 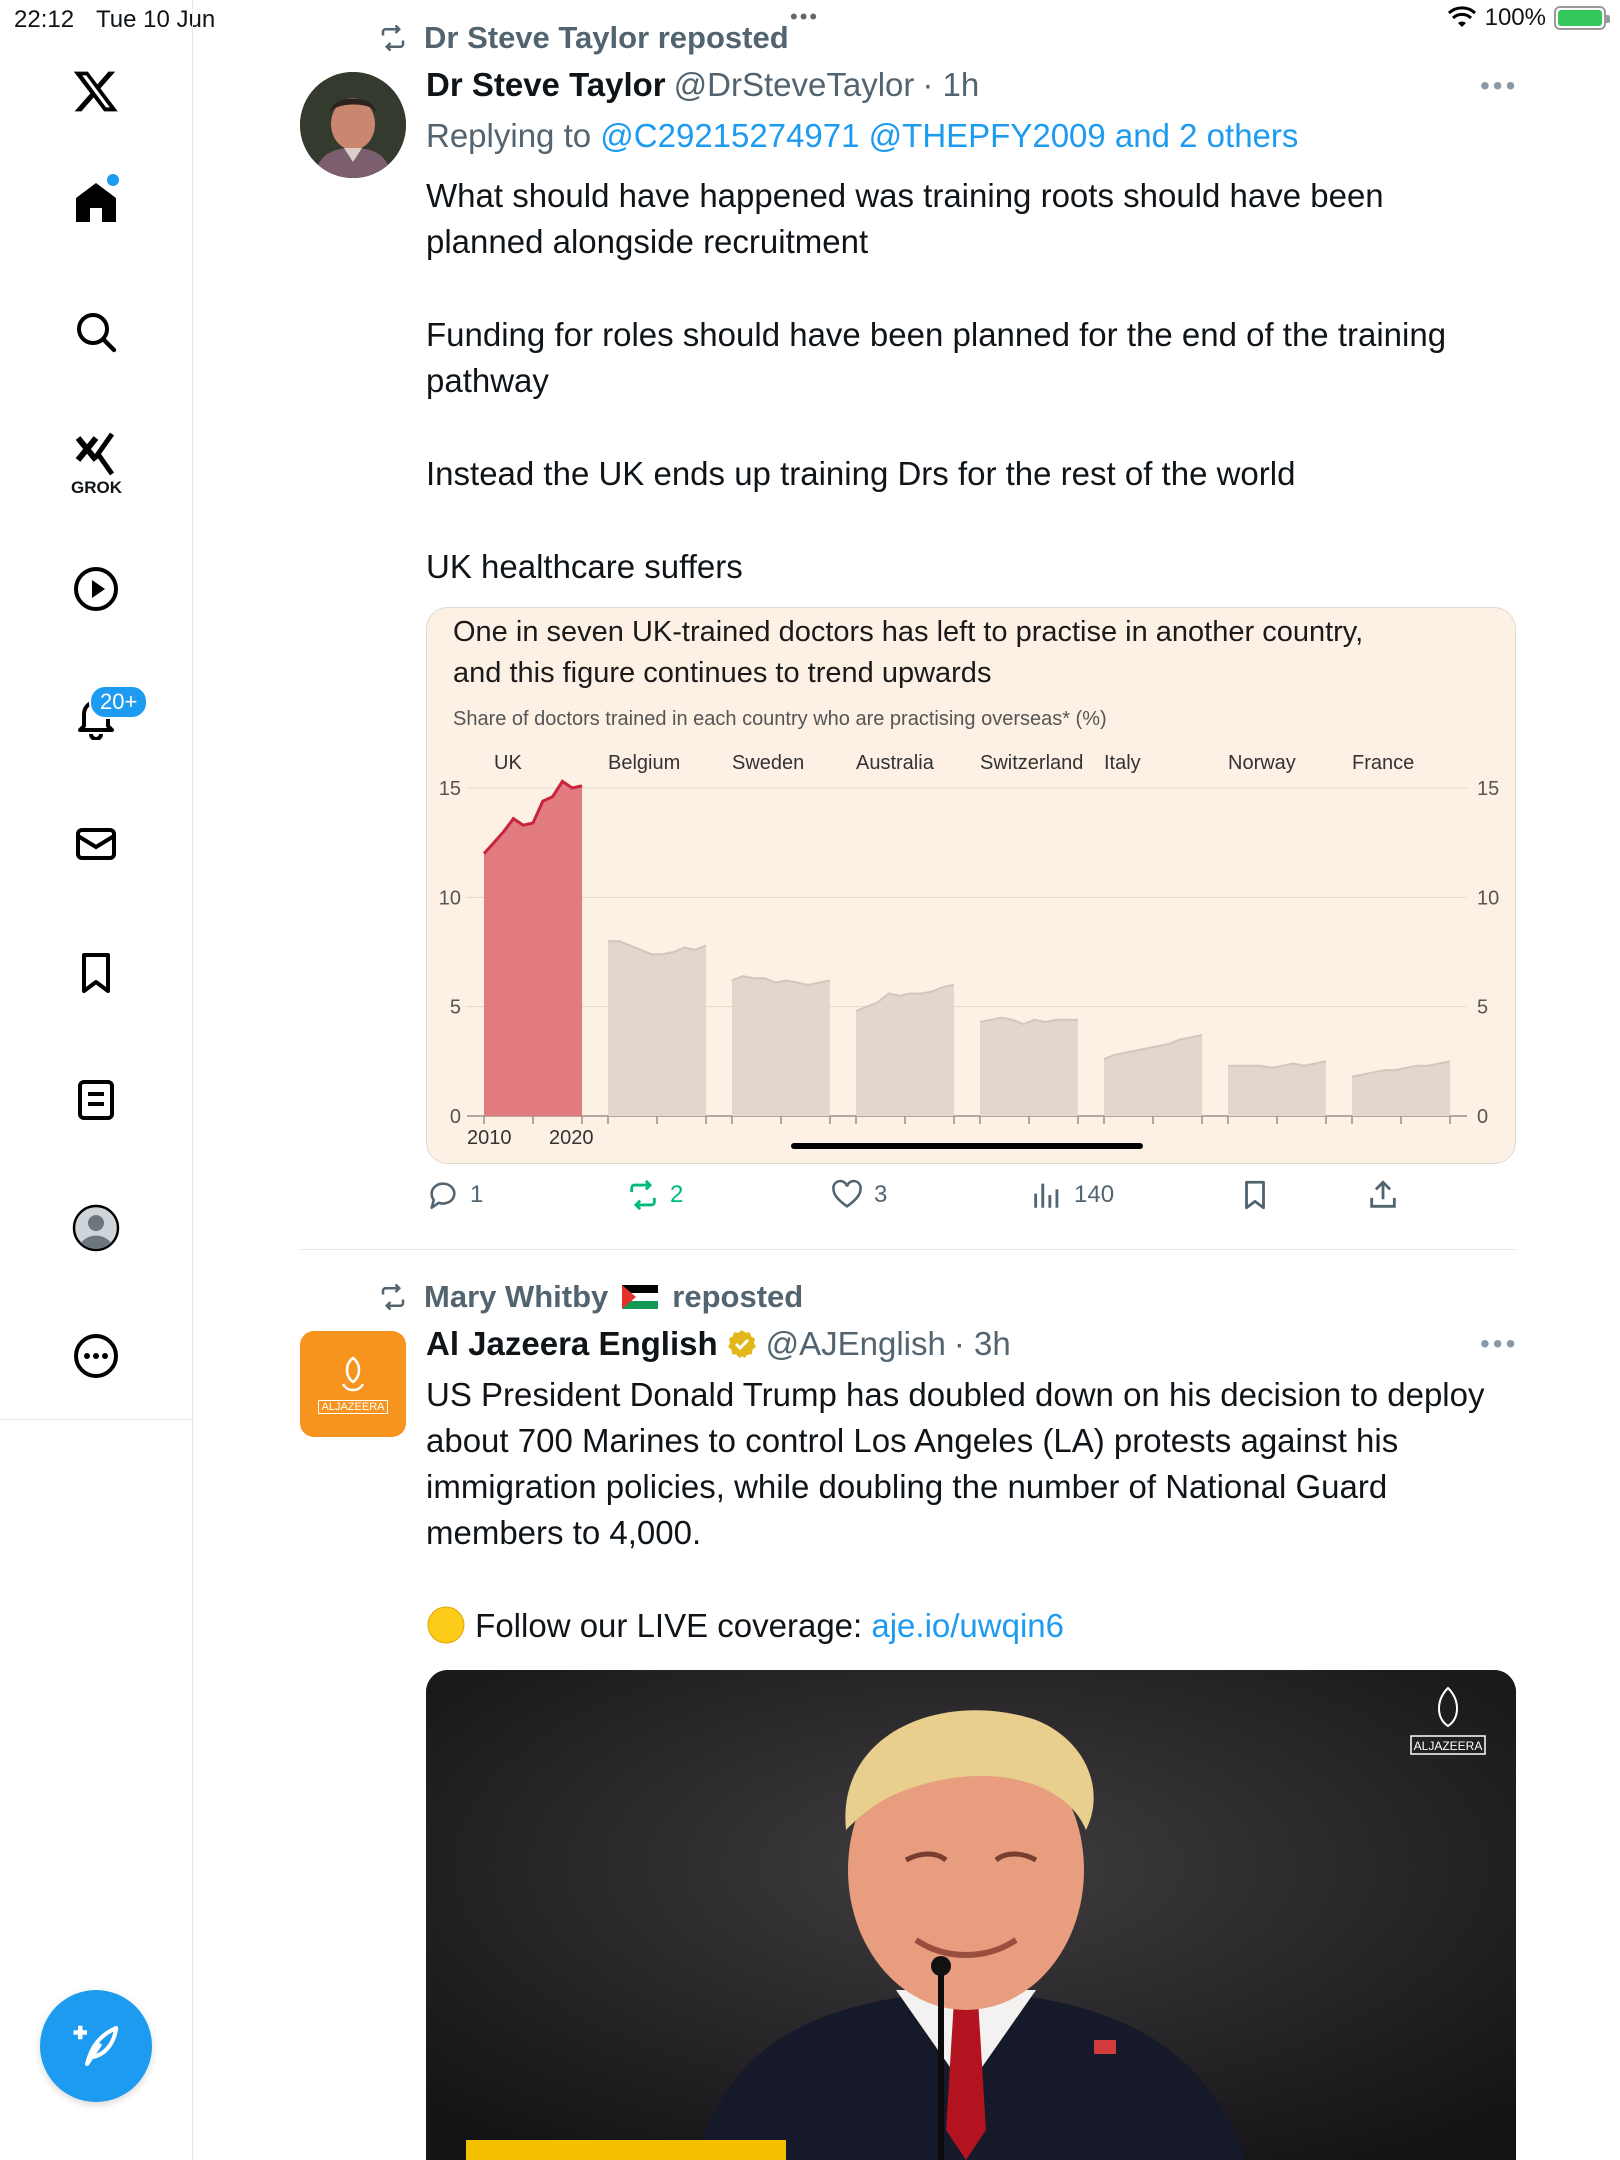 What do you see at coordinates (657, 1028) in the screenshot?
I see `chart-area-belgium` at bounding box center [657, 1028].